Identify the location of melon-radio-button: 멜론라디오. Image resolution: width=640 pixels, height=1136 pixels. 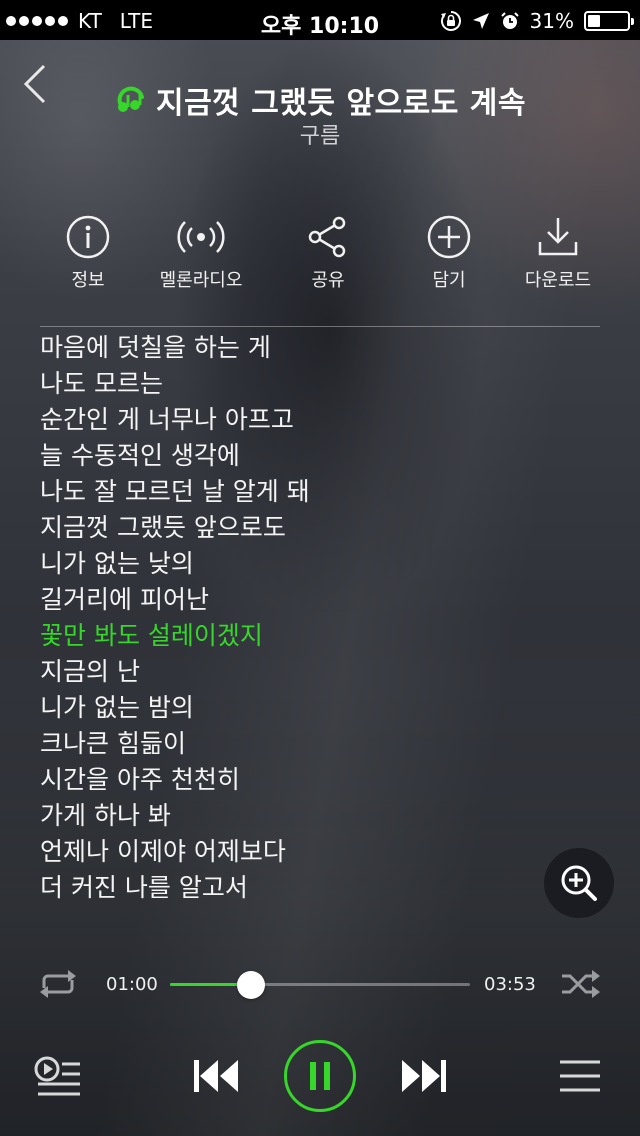
(201, 253).